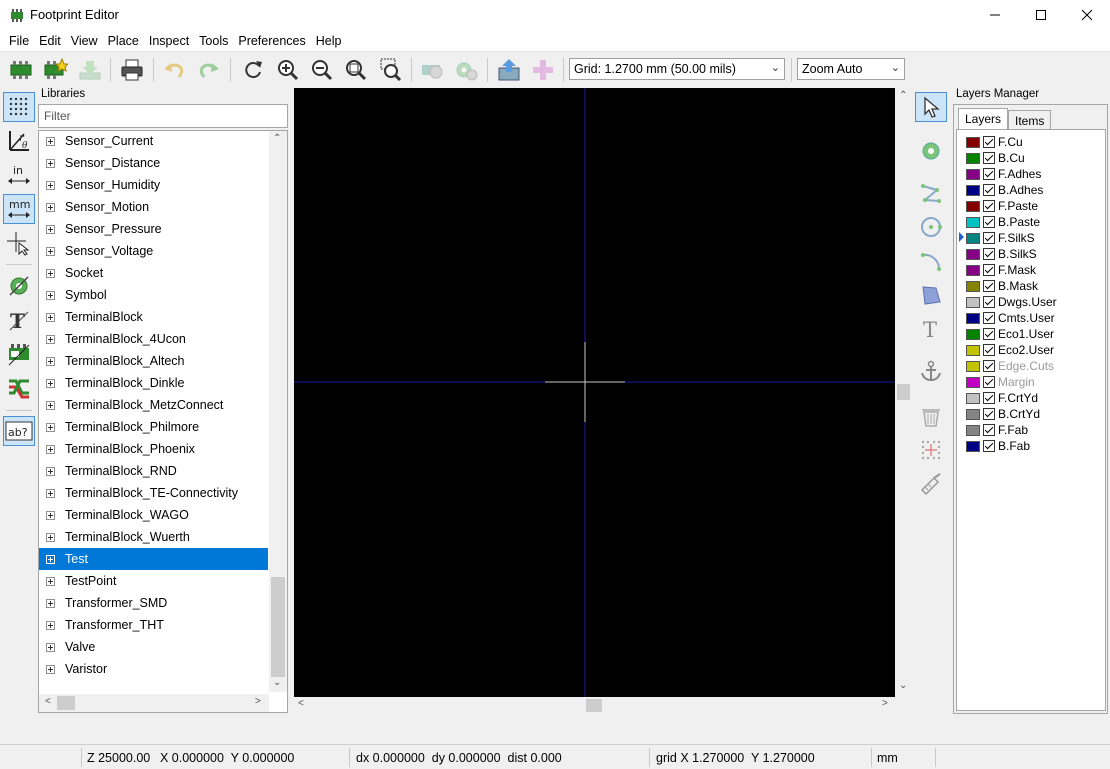 The image size is (1110, 769). What do you see at coordinates (19, 286) in the screenshot?
I see `pad-sketch-mode-button` at bounding box center [19, 286].